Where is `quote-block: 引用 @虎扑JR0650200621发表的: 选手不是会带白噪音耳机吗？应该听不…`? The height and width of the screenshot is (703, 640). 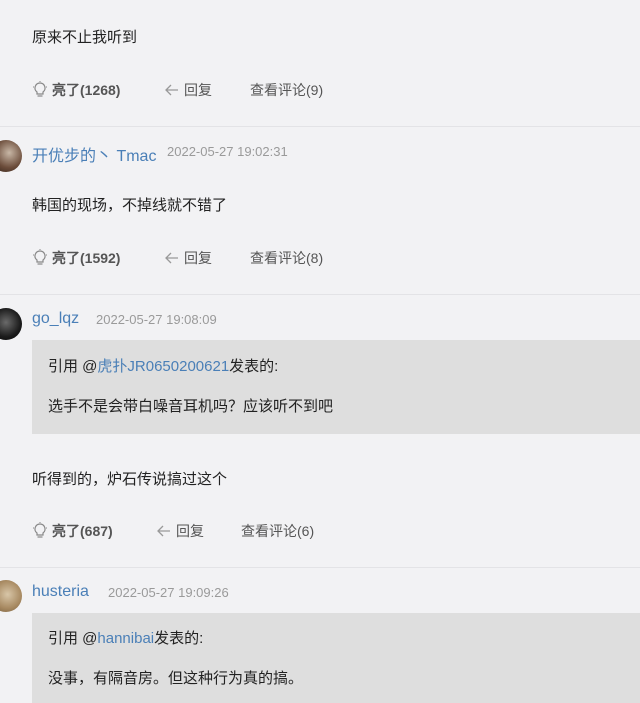
quote-block: 引用 @虎扑JR0650200621发表的: 选手不是会带白噪音耳机吗？应该听不… is located at coordinates (336, 387).